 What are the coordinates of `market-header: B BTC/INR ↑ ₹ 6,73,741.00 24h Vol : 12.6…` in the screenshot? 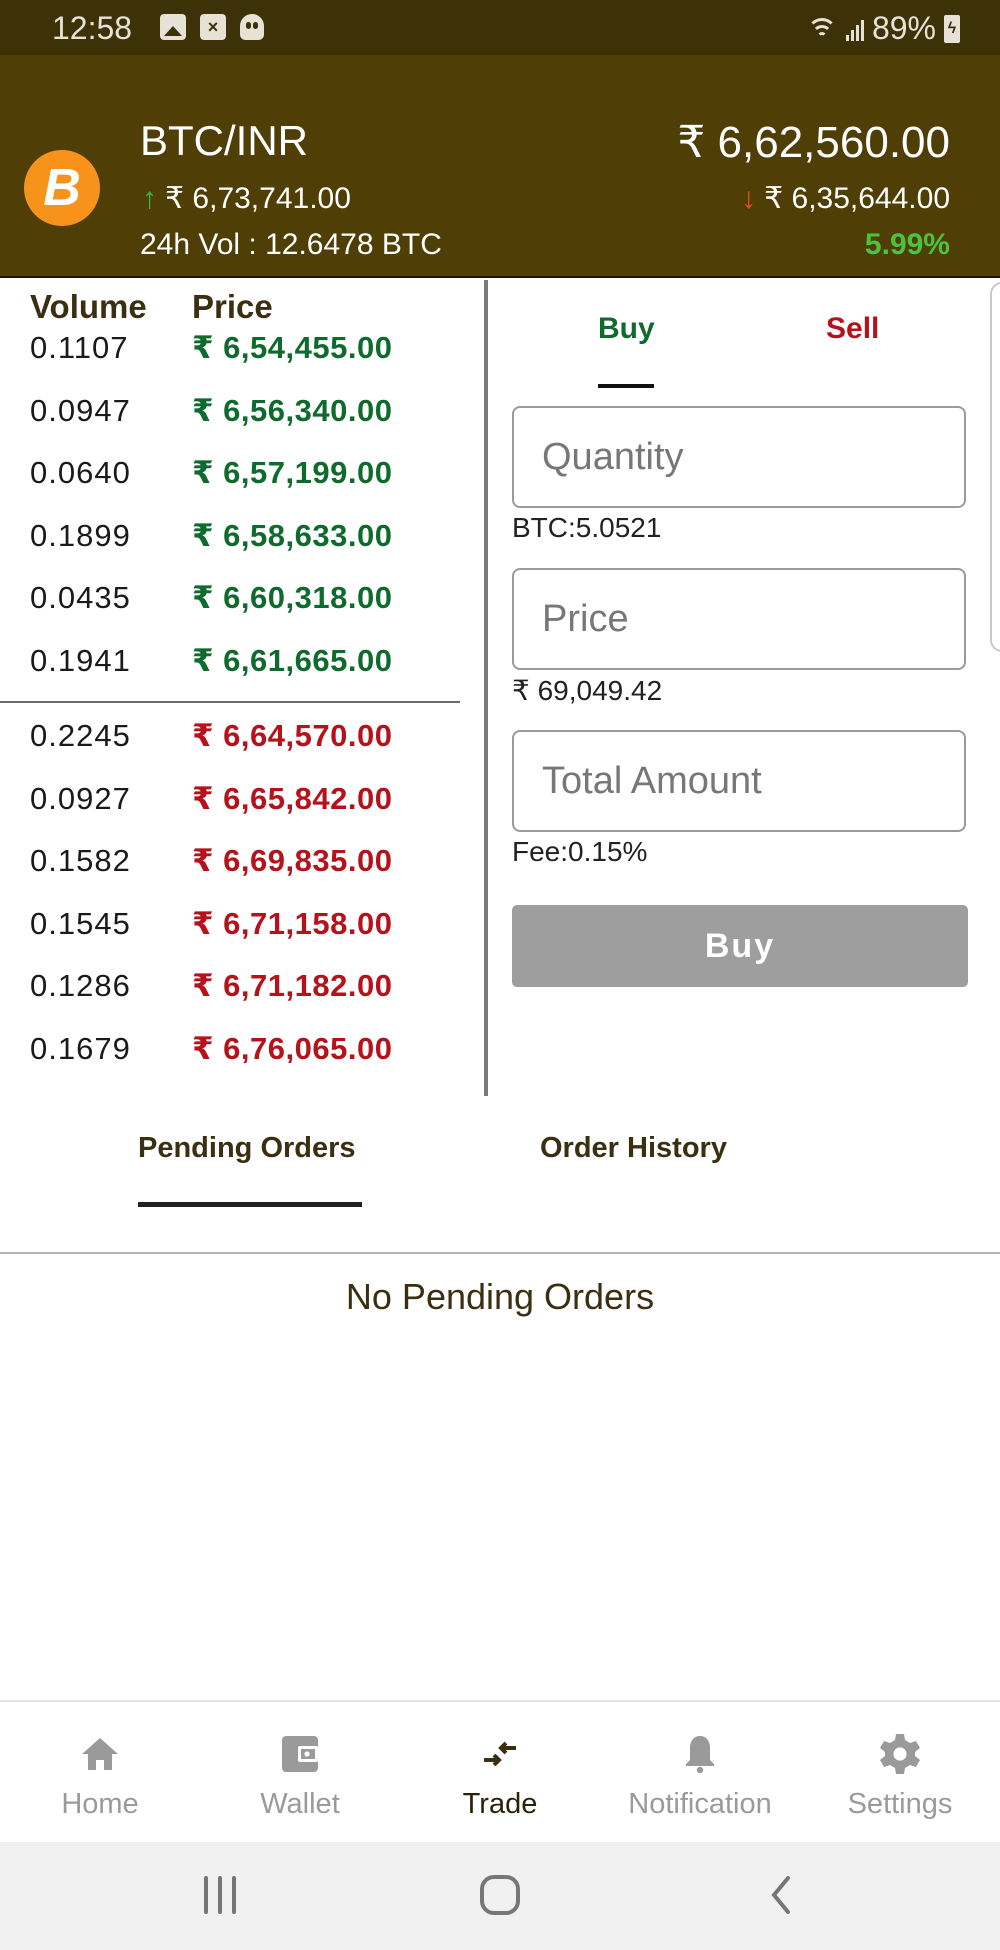 It's located at (500, 166).